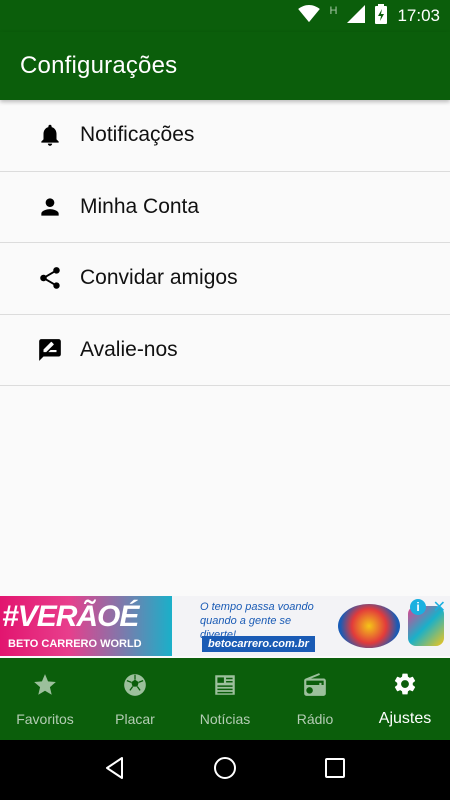 This screenshot has height=800, width=450. Describe the element at coordinates (368, 16) in the screenshot. I see `status-icons: H 17:03` at that location.